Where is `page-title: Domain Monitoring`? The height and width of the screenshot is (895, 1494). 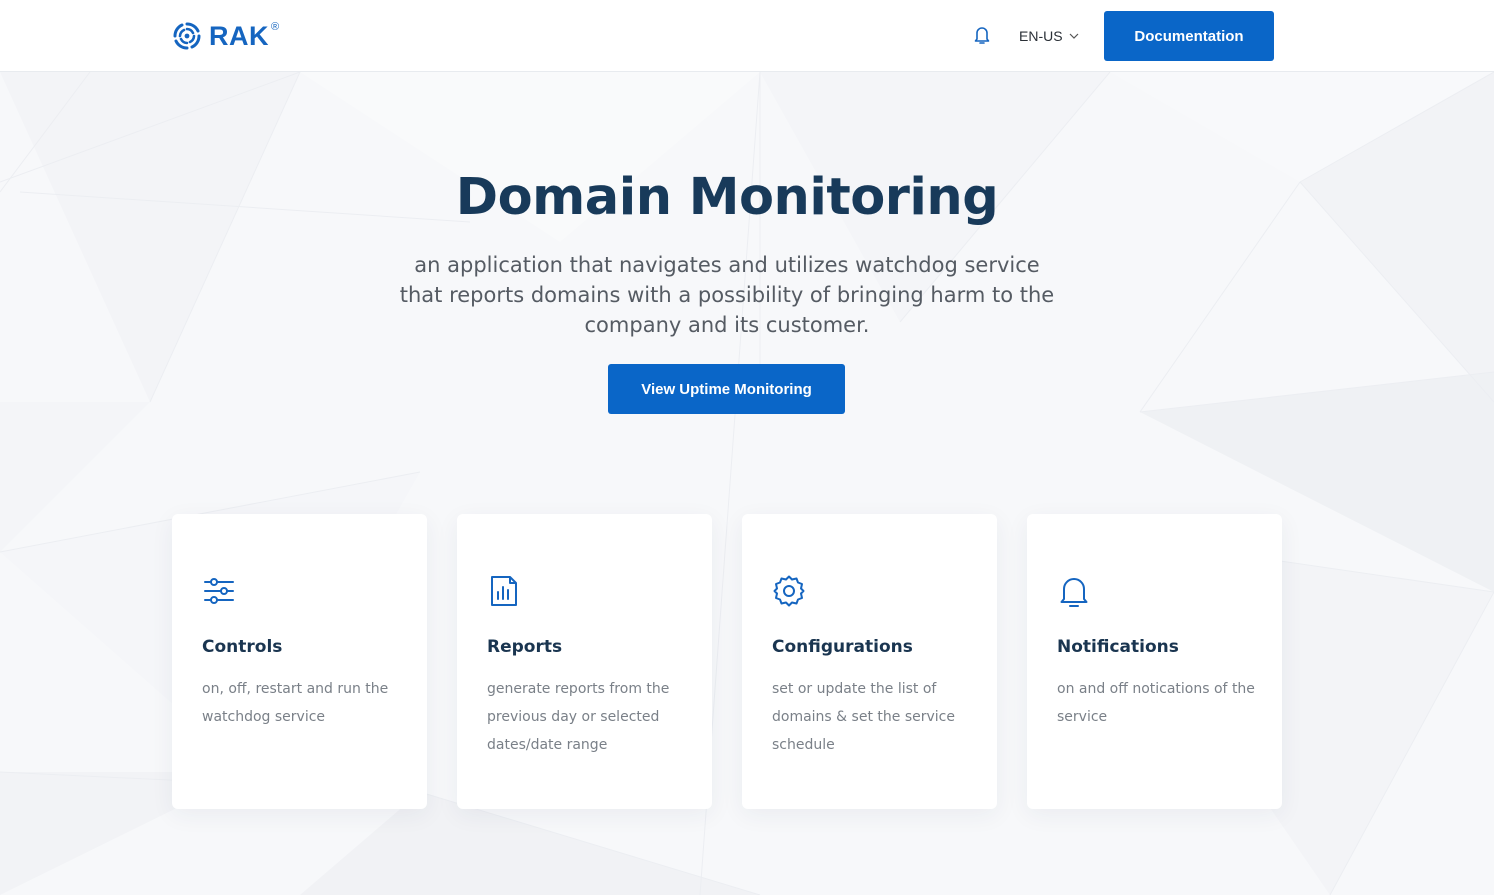
page-title: Domain Monitoring is located at coordinates (727, 197).